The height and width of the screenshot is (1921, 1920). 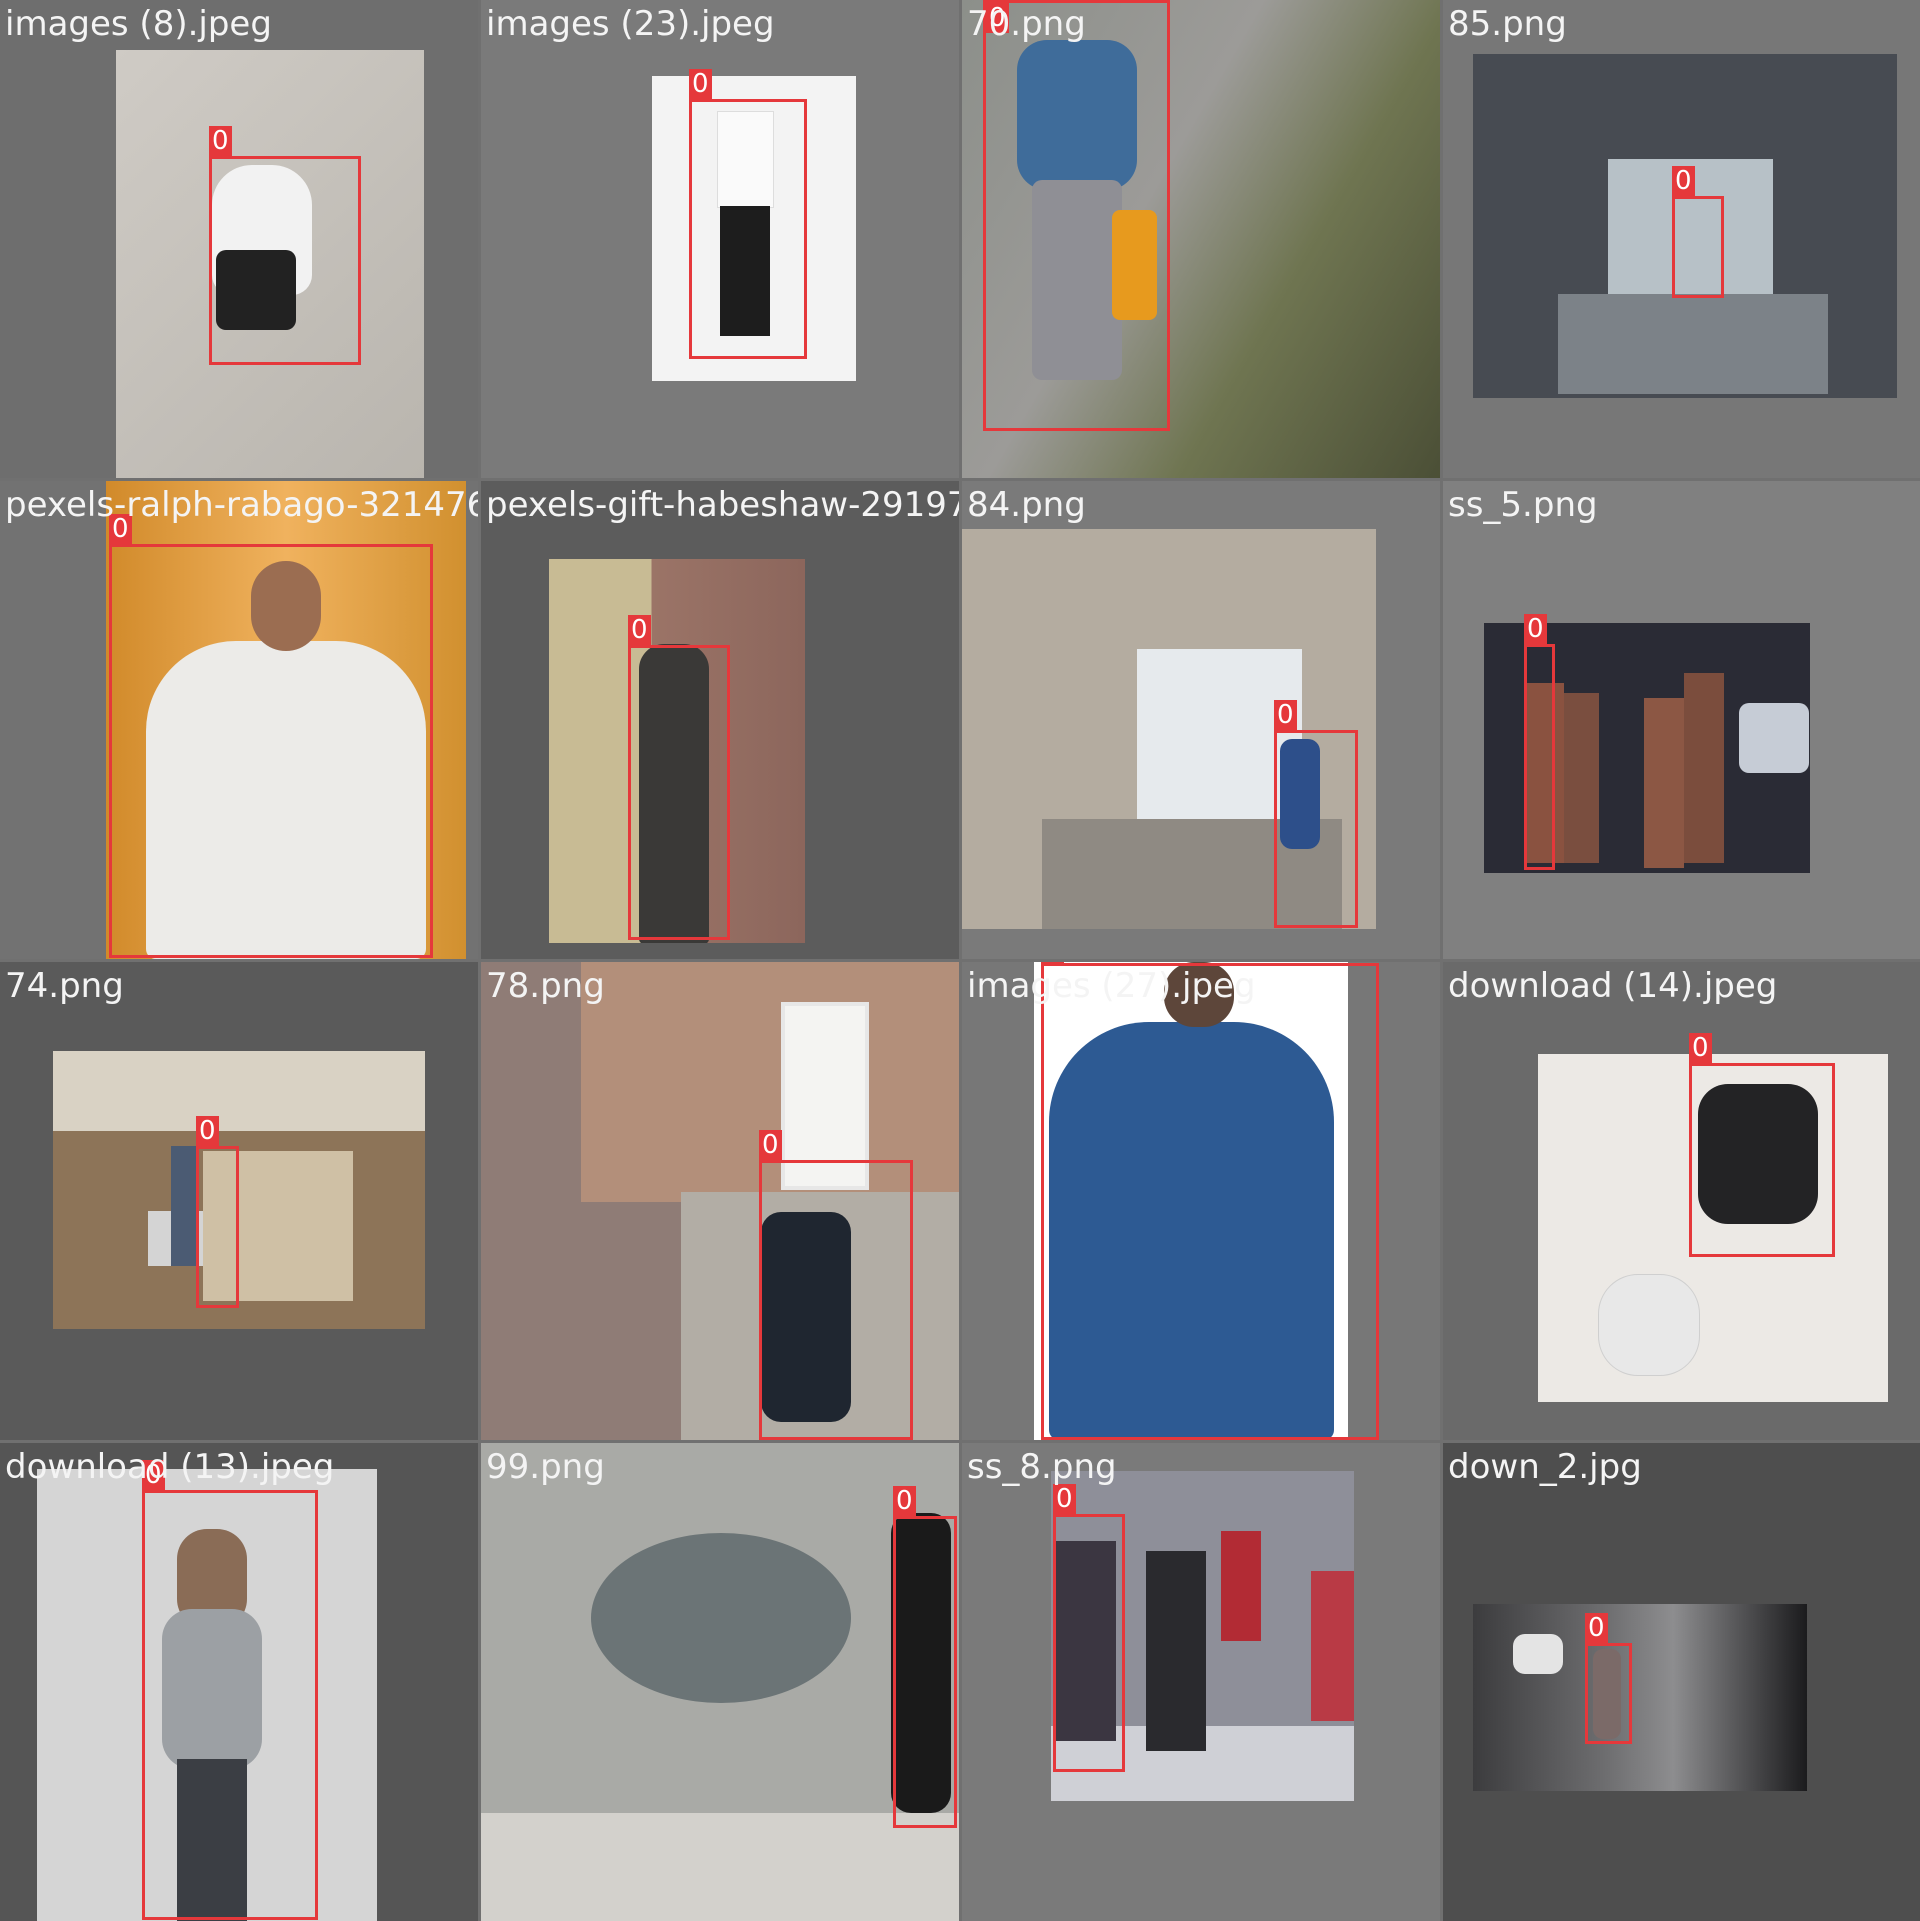 What do you see at coordinates (1111, 986) in the screenshot?
I see `tile-label: images (27).jpeg` at bounding box center [1111, 986].